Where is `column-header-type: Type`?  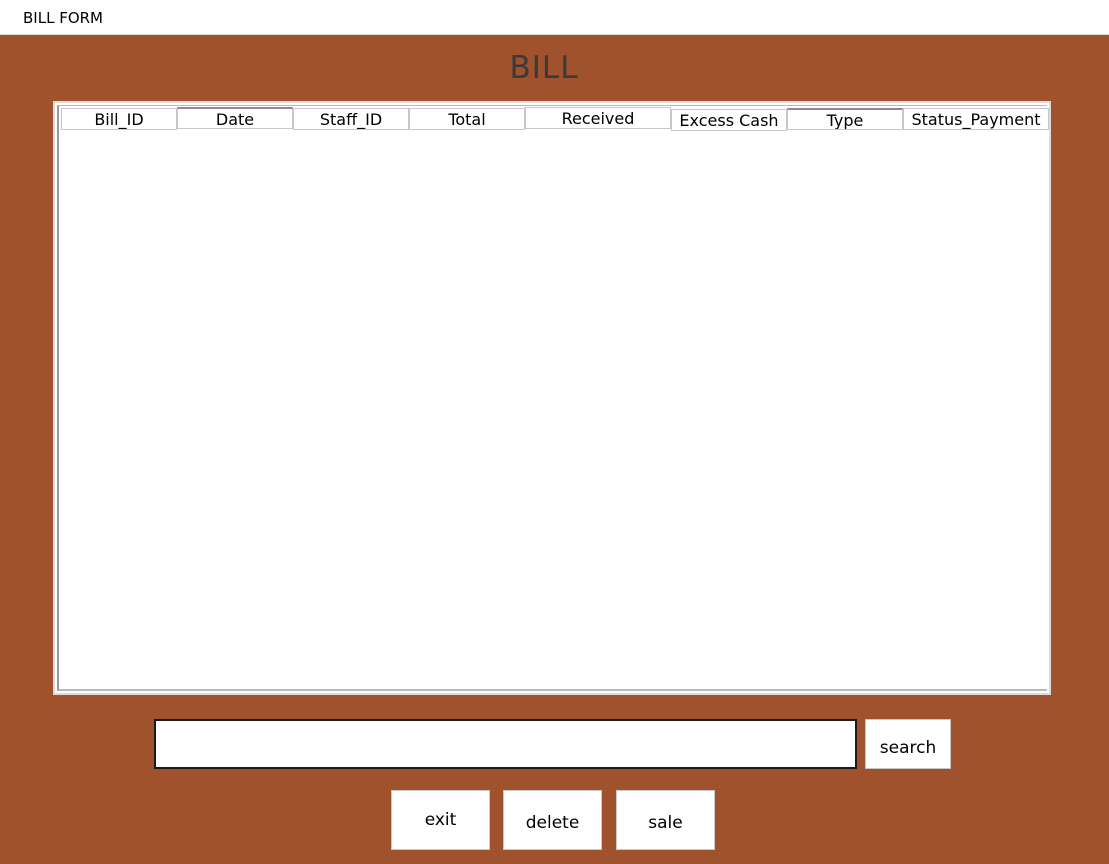
column-header-type: Type is located at coordinates (845, 119).